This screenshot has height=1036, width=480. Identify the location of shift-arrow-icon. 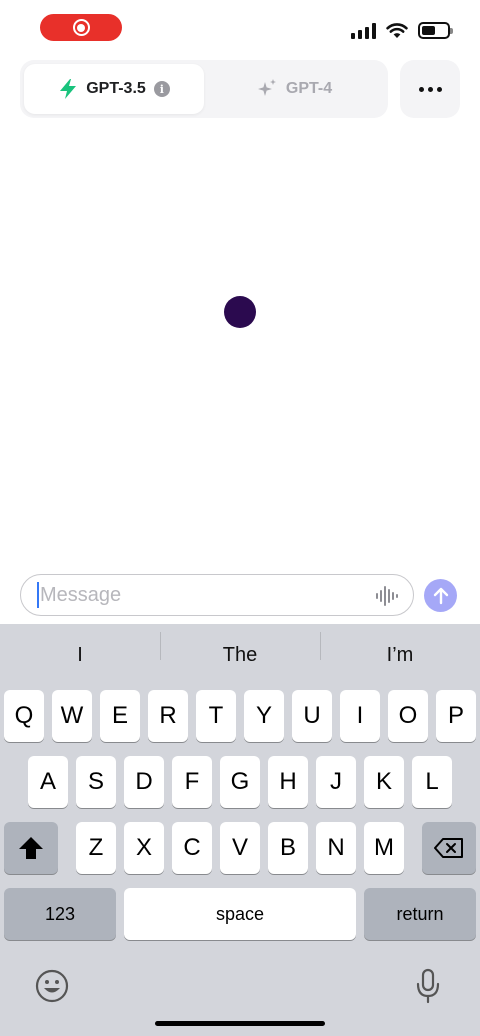
(31, 848).